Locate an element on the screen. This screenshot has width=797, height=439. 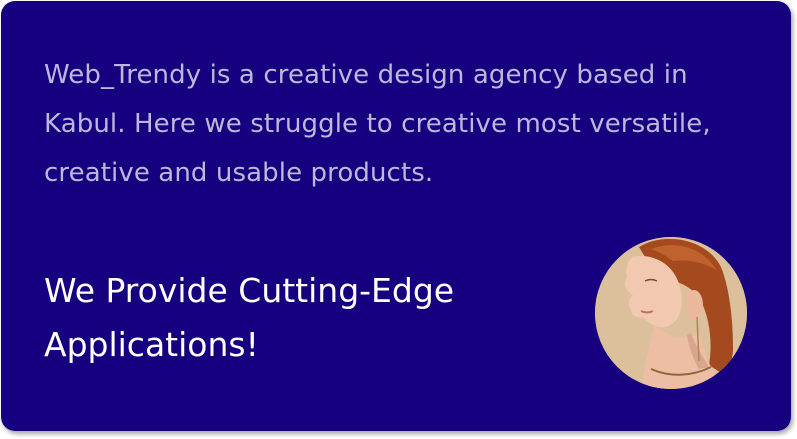
portrait-image is located at coordinates (671, 313).